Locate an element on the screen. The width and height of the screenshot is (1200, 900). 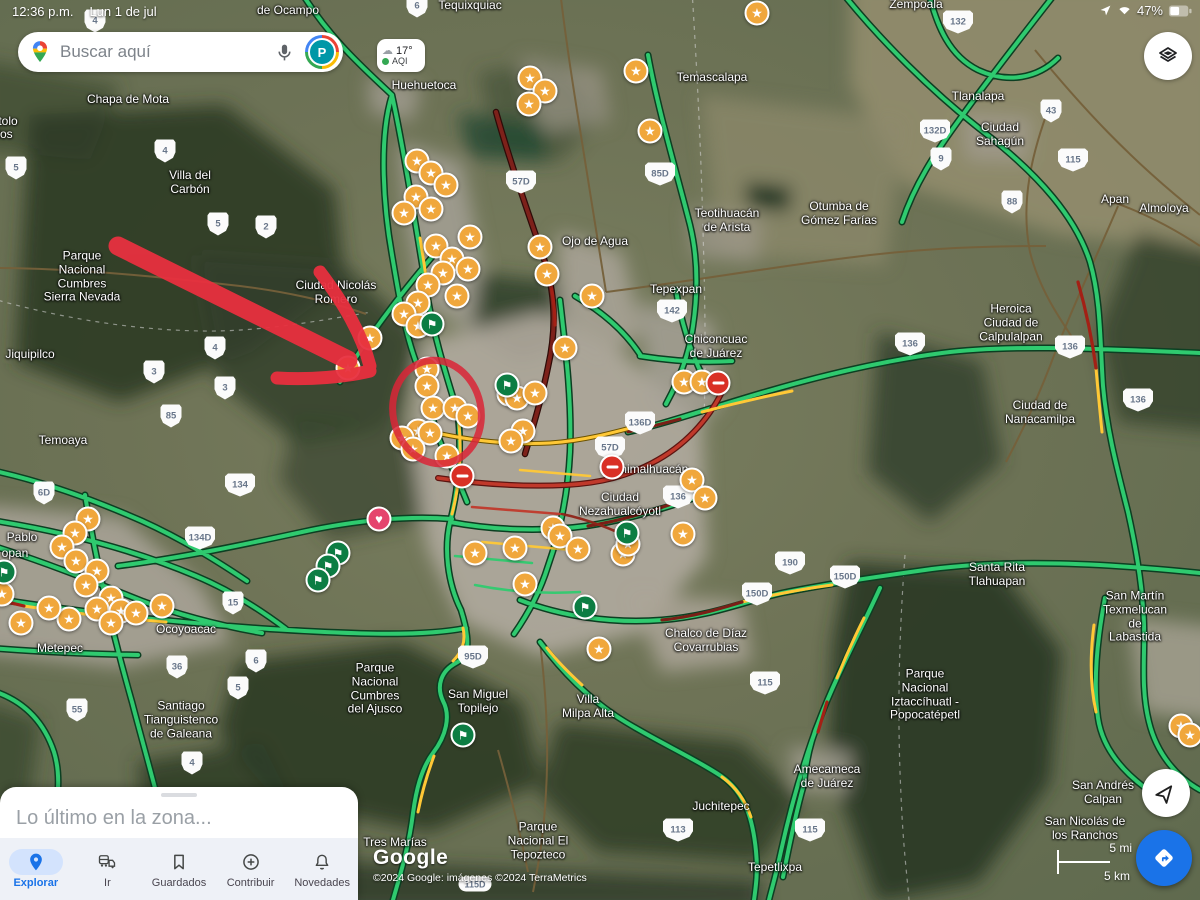
maps-pin-logo-icon is located at coordinates (40, 52).